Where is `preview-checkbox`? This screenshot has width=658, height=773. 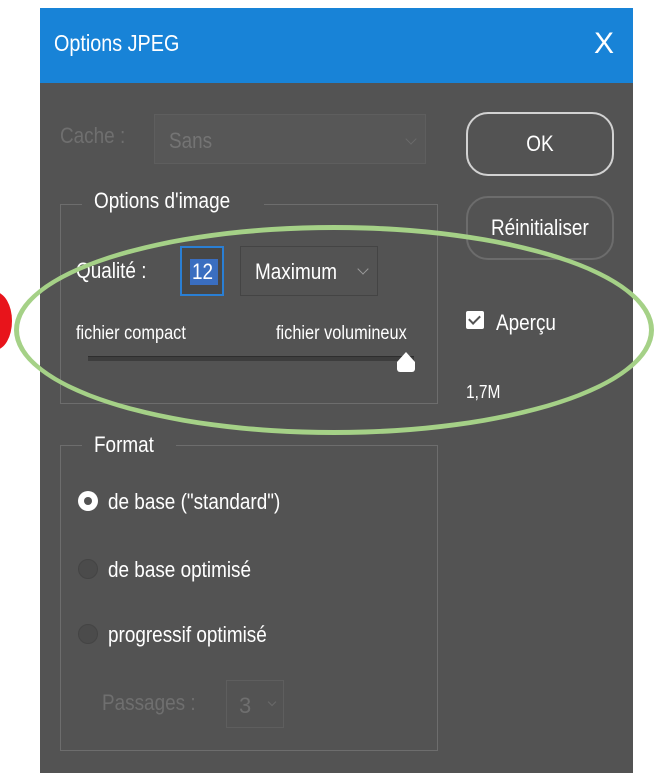 preview-checkbox is located at coordinates (475, 320).